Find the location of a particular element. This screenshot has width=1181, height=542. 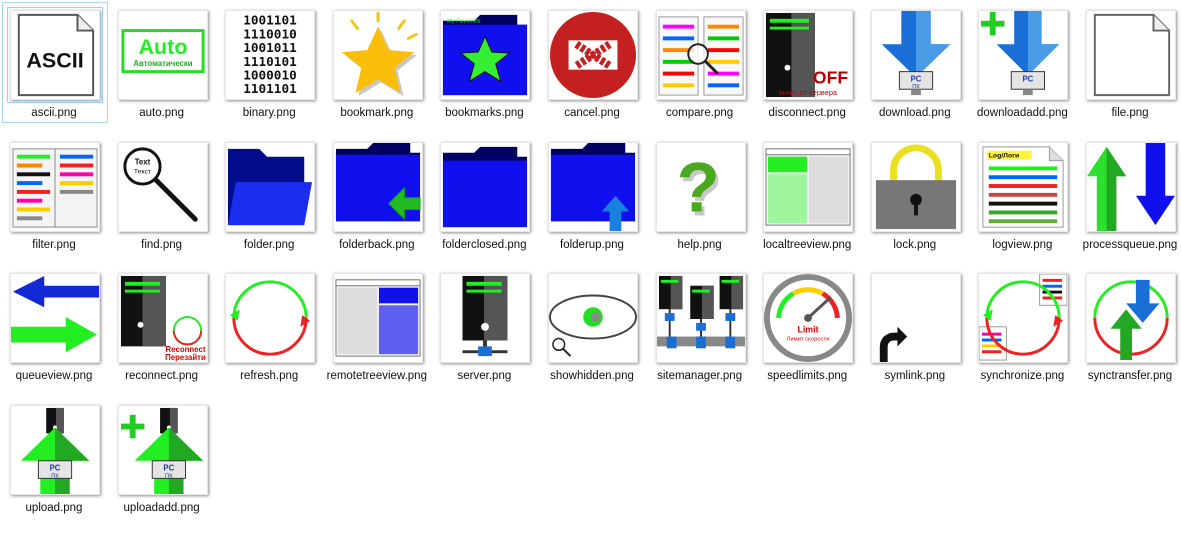

file-item: showhidden.png is located at coordinates (592, 329).